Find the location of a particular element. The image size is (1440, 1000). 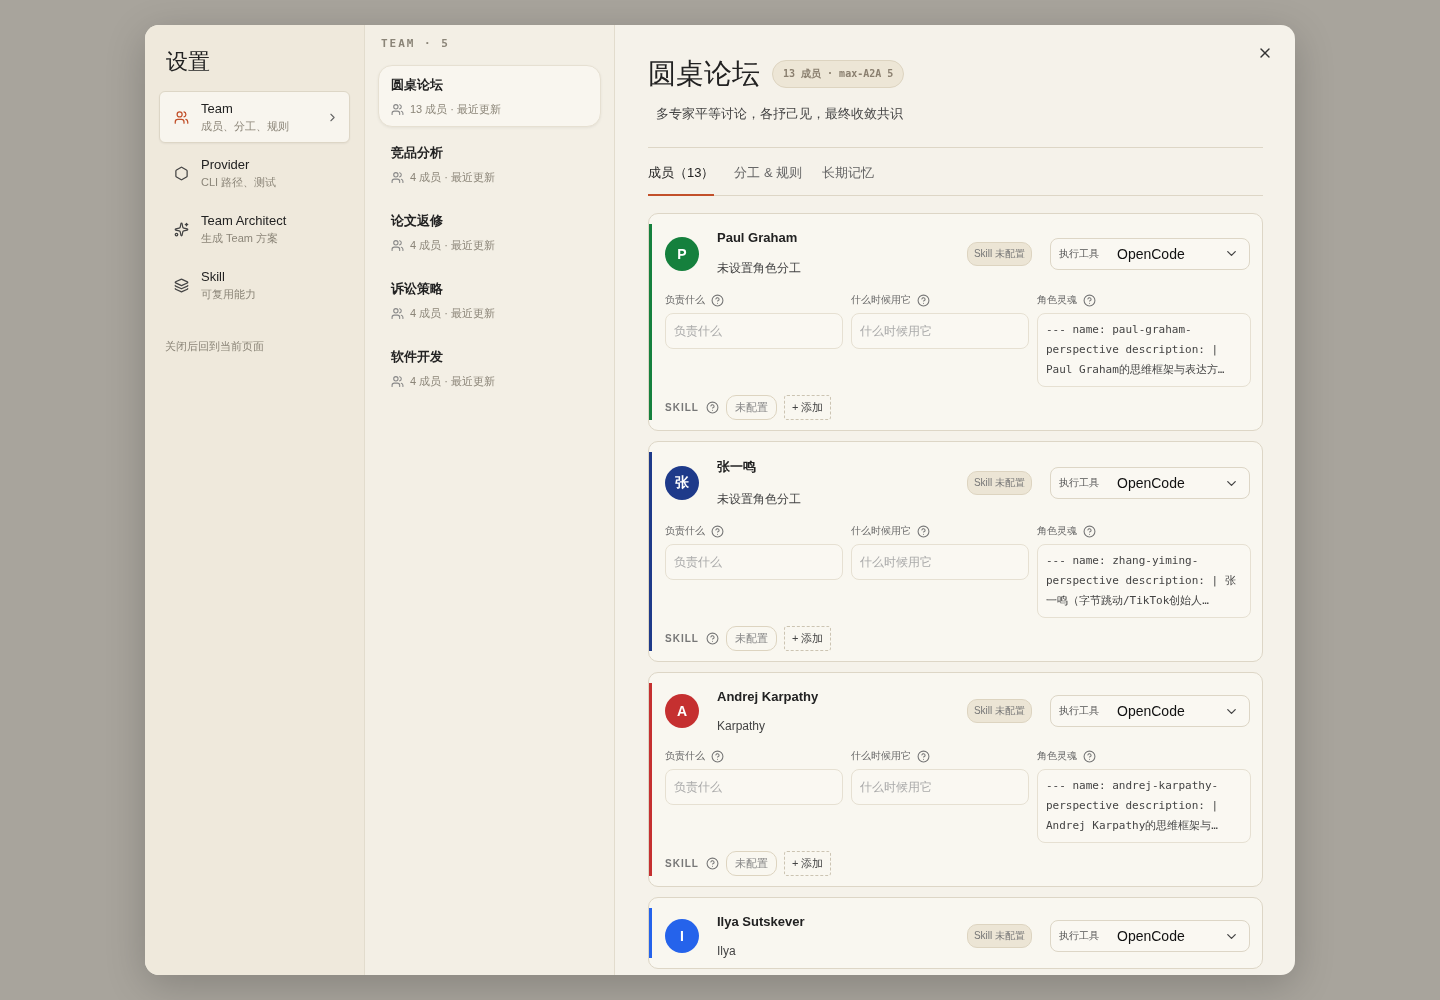

roster-entry: 圆桌论坛 13 成员 · 最近更新 is located at coordinates (489, 96).